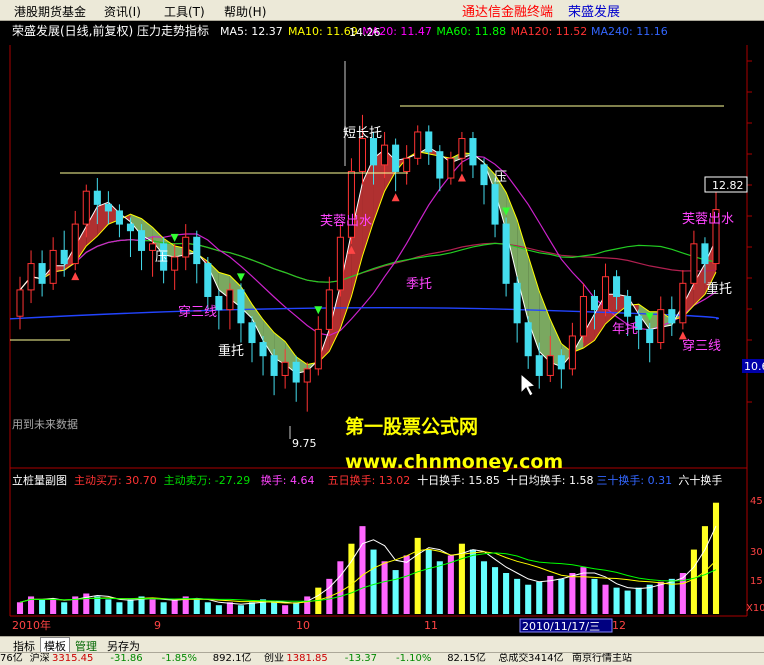 This screenshot has height=665, width=764. Describe the element at coordinates (365, 32) in the screenshot. I see `high-price-label: 14.26` at that location.